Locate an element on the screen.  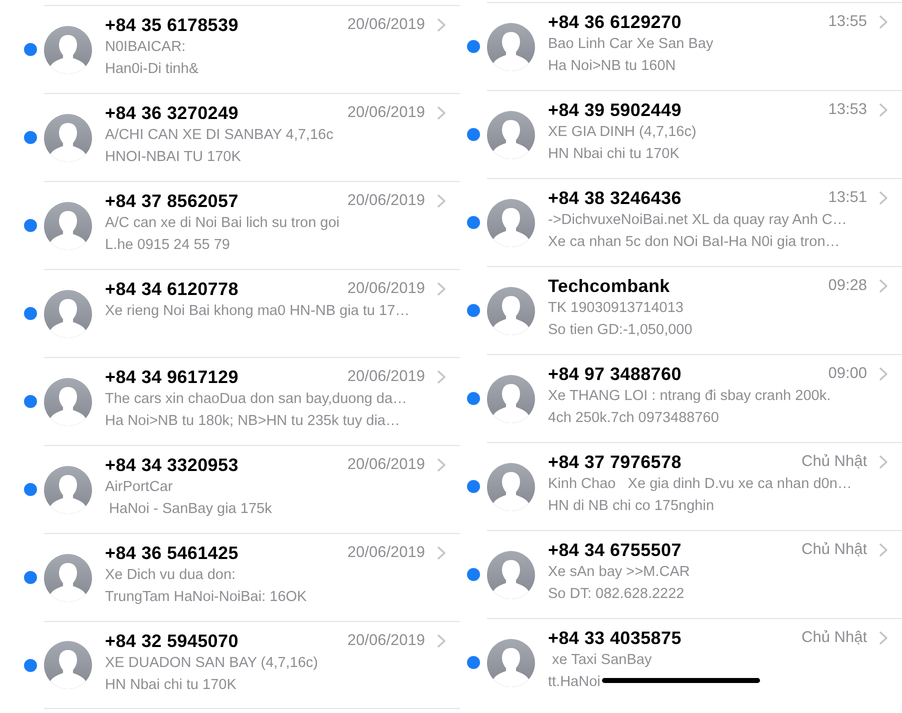
message-preview-line: xe Taxi SanBay is located at coordinates (601, 660).